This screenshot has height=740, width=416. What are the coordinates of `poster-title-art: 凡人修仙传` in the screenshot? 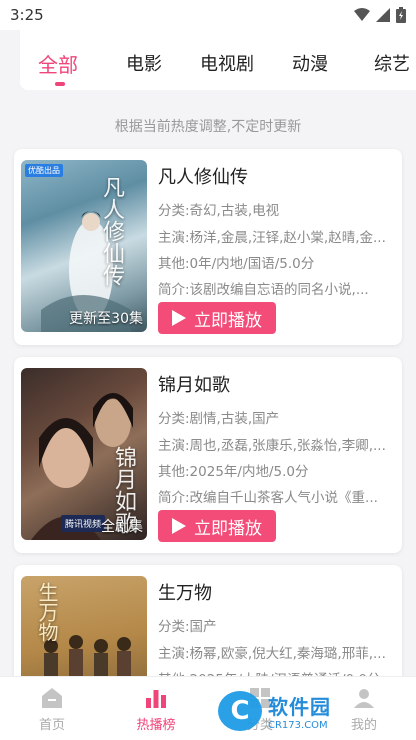 It's located at (111, 231).